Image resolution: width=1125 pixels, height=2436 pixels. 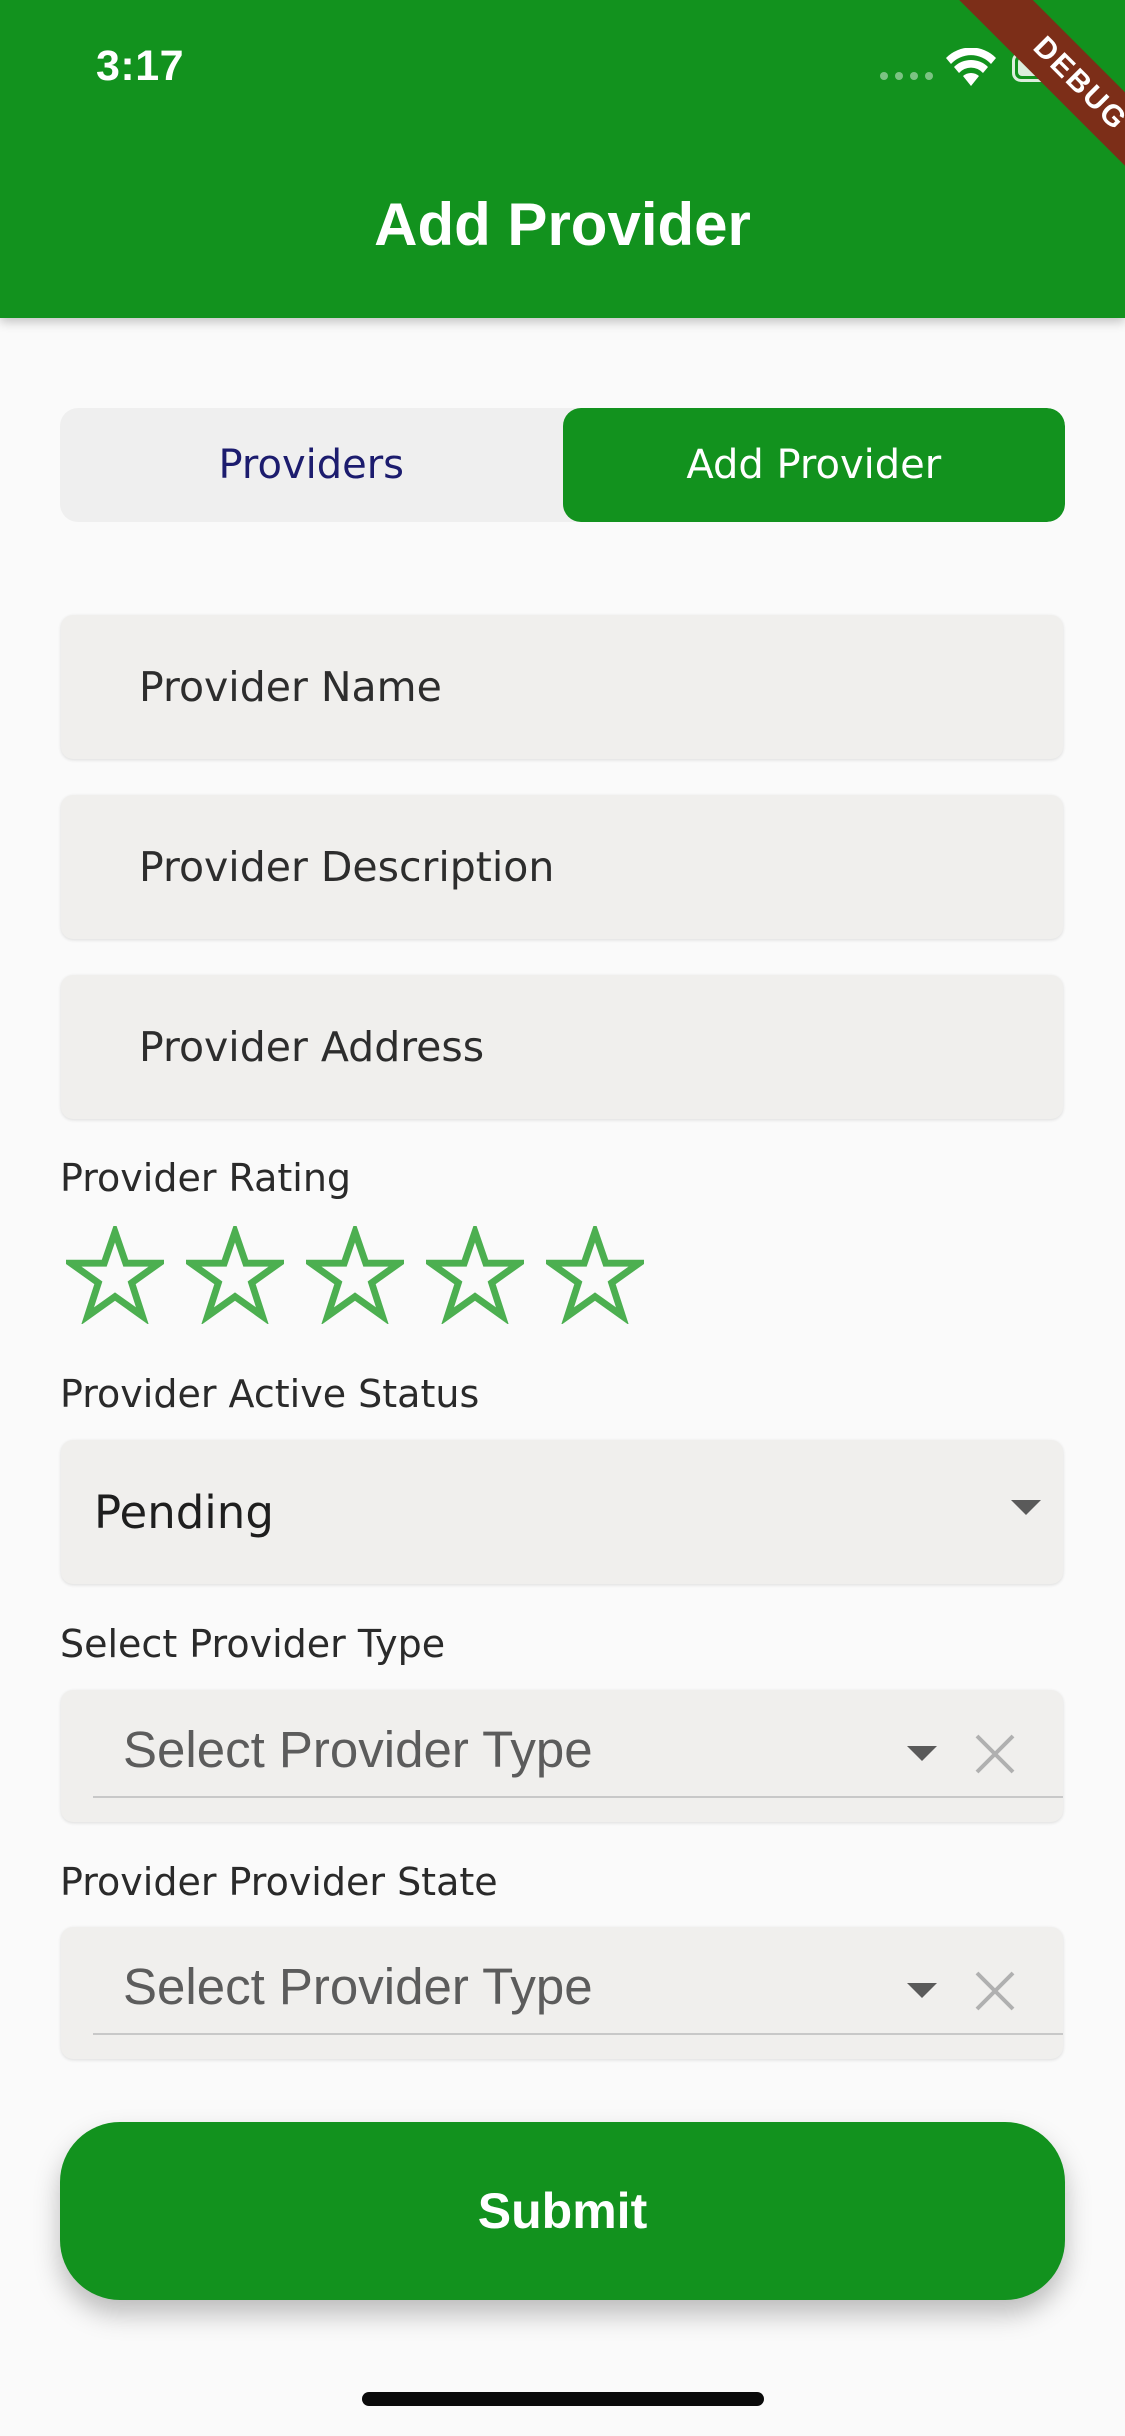 I want to click on provider-type-dropdown: Select Provider Type, so click(x=562, y=1756).